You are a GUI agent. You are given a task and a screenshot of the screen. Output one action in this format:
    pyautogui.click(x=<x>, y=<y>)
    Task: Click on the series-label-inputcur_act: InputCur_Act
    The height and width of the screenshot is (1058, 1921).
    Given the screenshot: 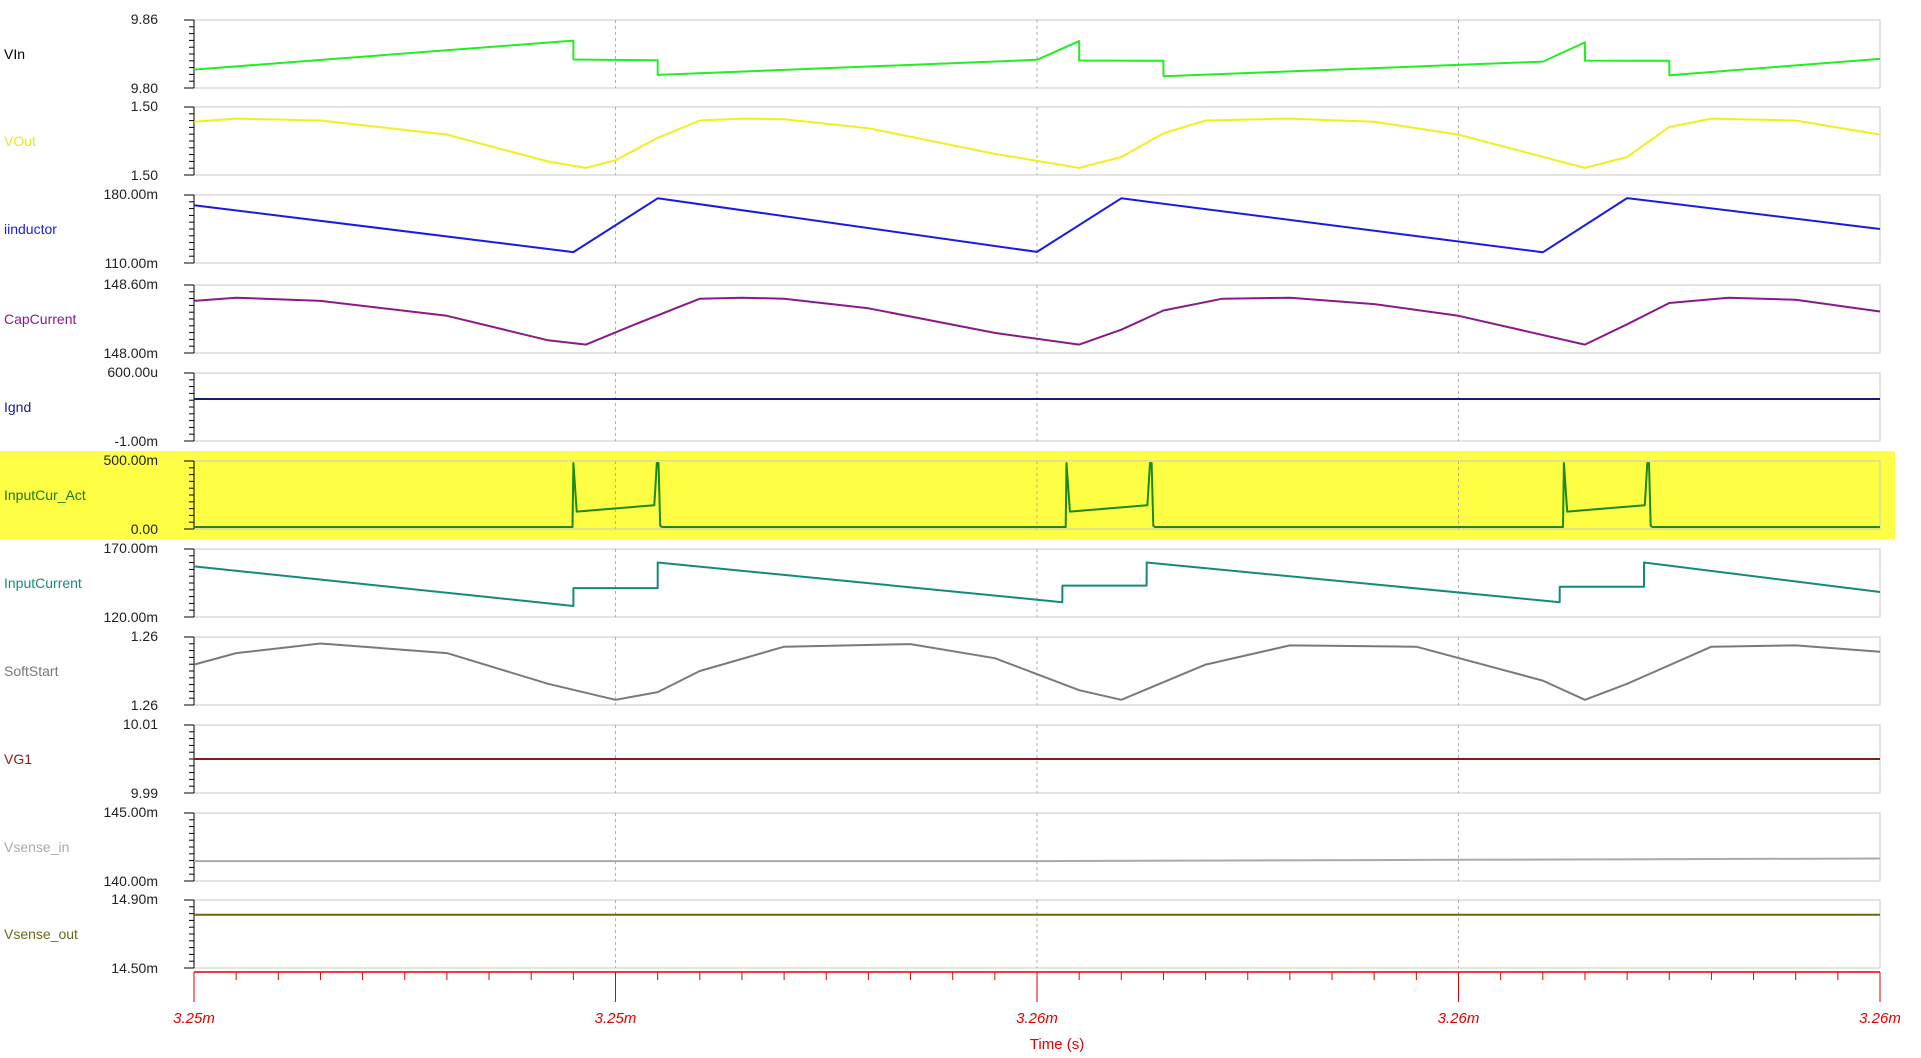 What is the action you would take?
    pyautogui.click(x=45, y=495)
    